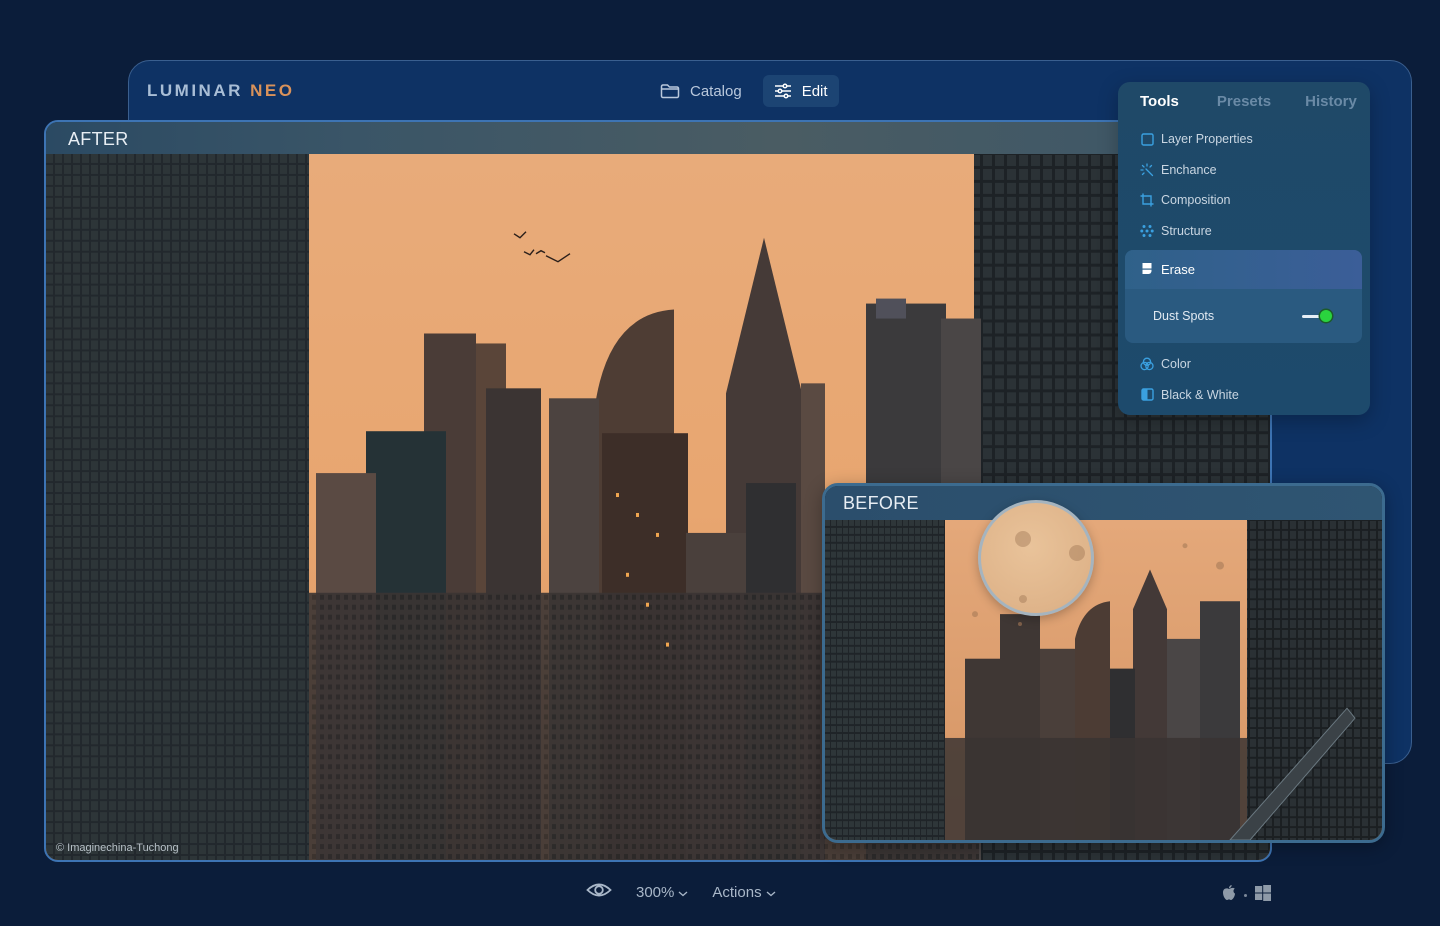 This screenshot has width=1440, height=926. I want to click on tool-erase: Erase, so click(1243, 269).